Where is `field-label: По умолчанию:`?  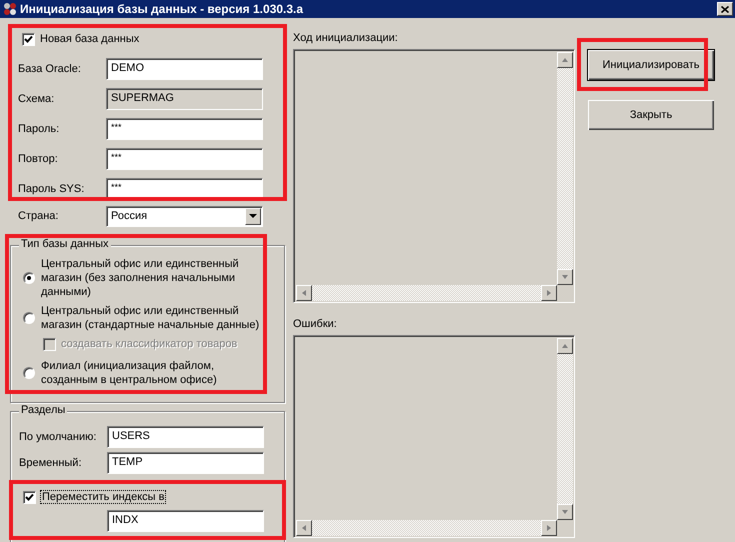
field-label: По умолчанию: is located at coordinates (58, 437).